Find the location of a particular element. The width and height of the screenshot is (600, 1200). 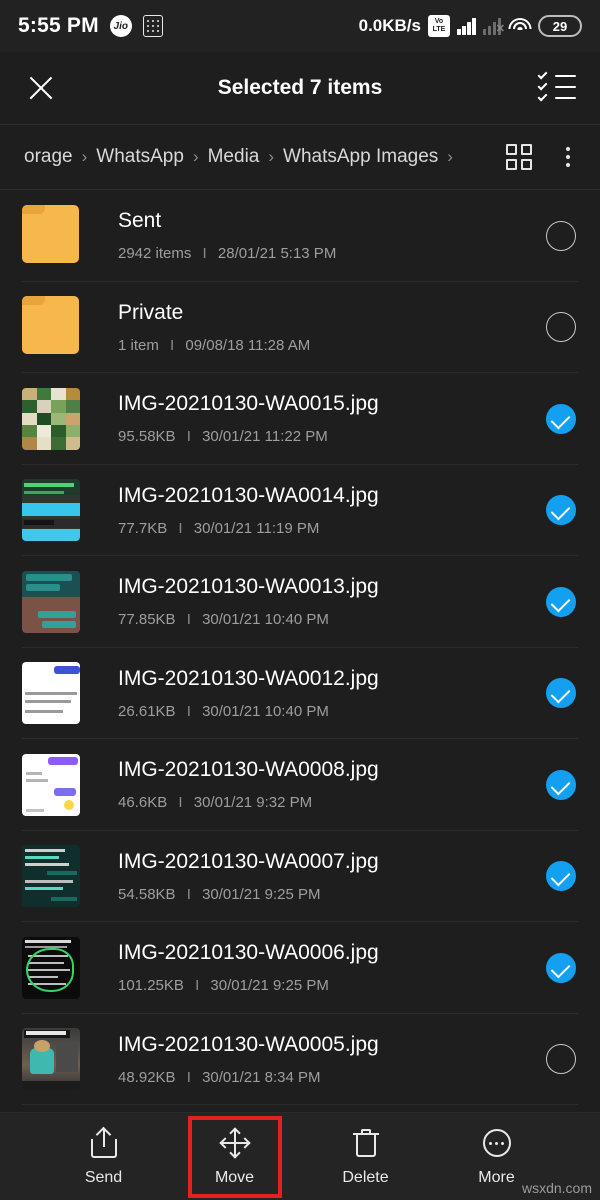

file-details: 46.6KB I 30/01/21 9:32 PM is located at coordinates (332, 802).